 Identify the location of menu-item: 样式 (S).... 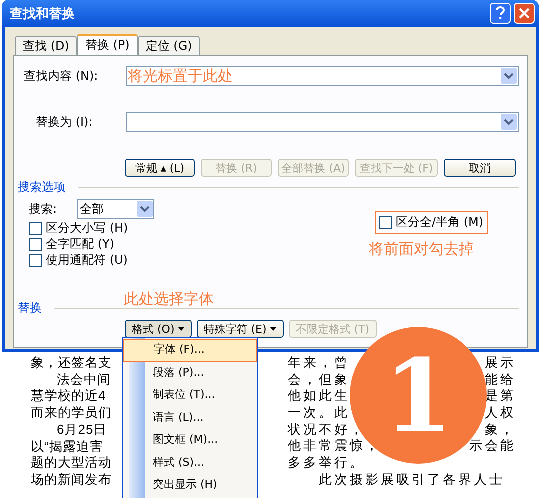
(190, 463).